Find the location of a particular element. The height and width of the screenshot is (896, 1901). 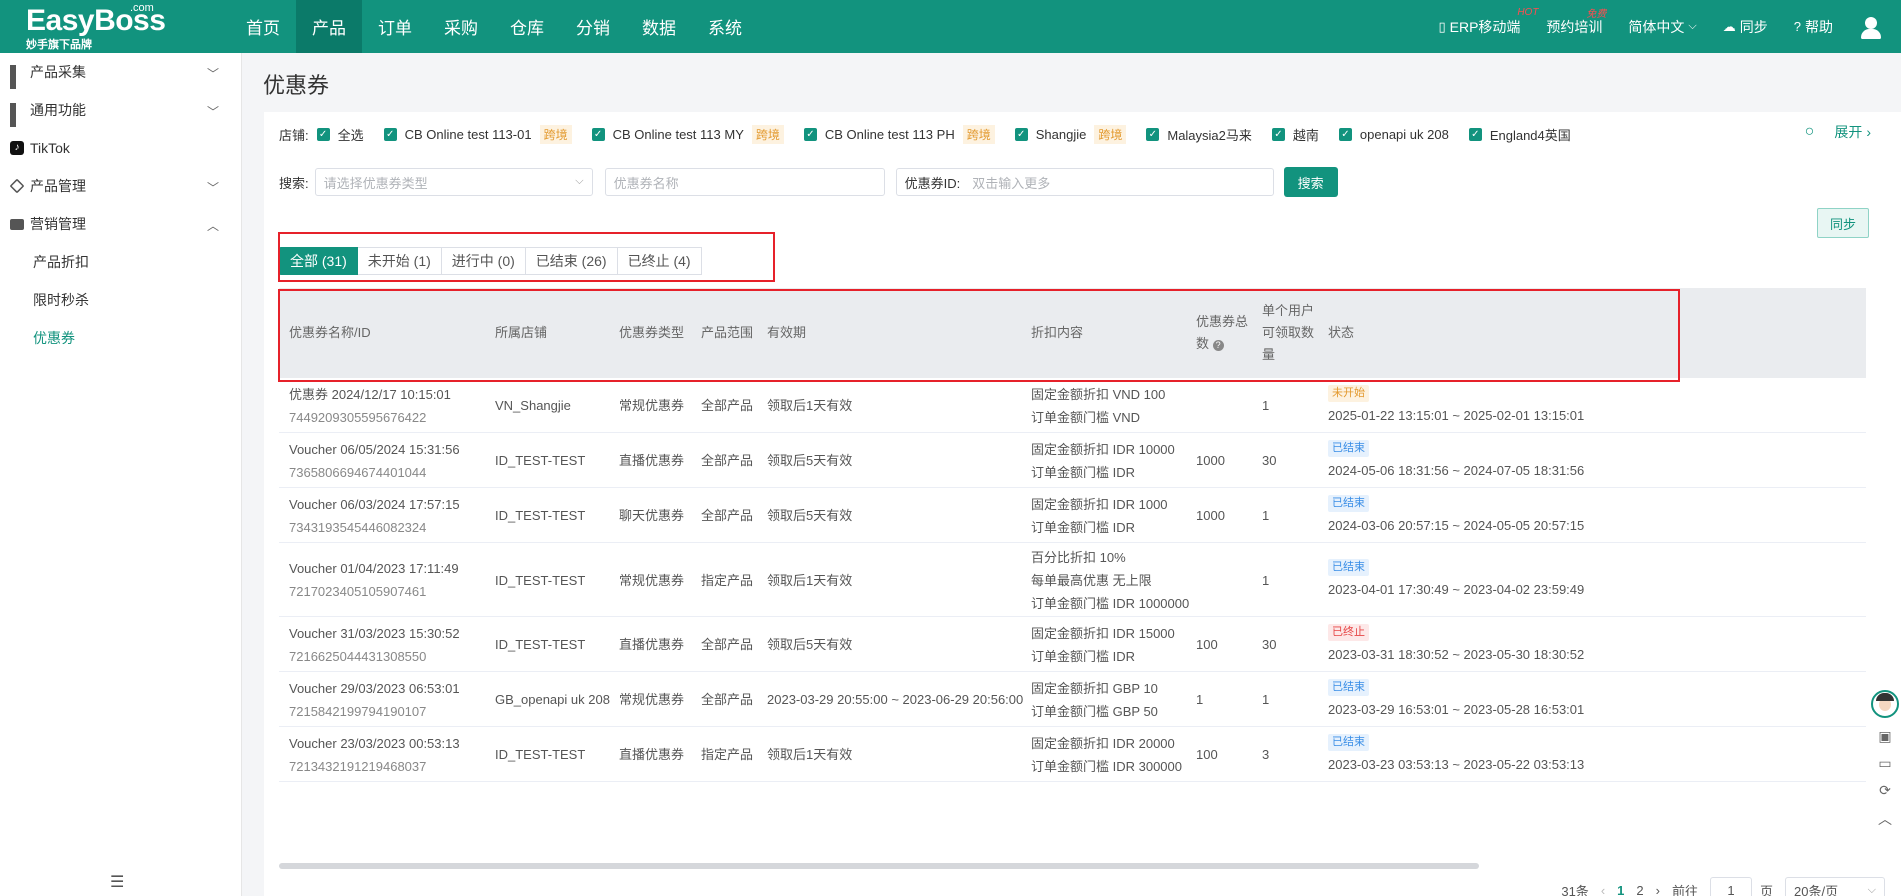

voucher-name: Voucher 31/03/2023 15:30:52 is located at coordinates (374, 633).